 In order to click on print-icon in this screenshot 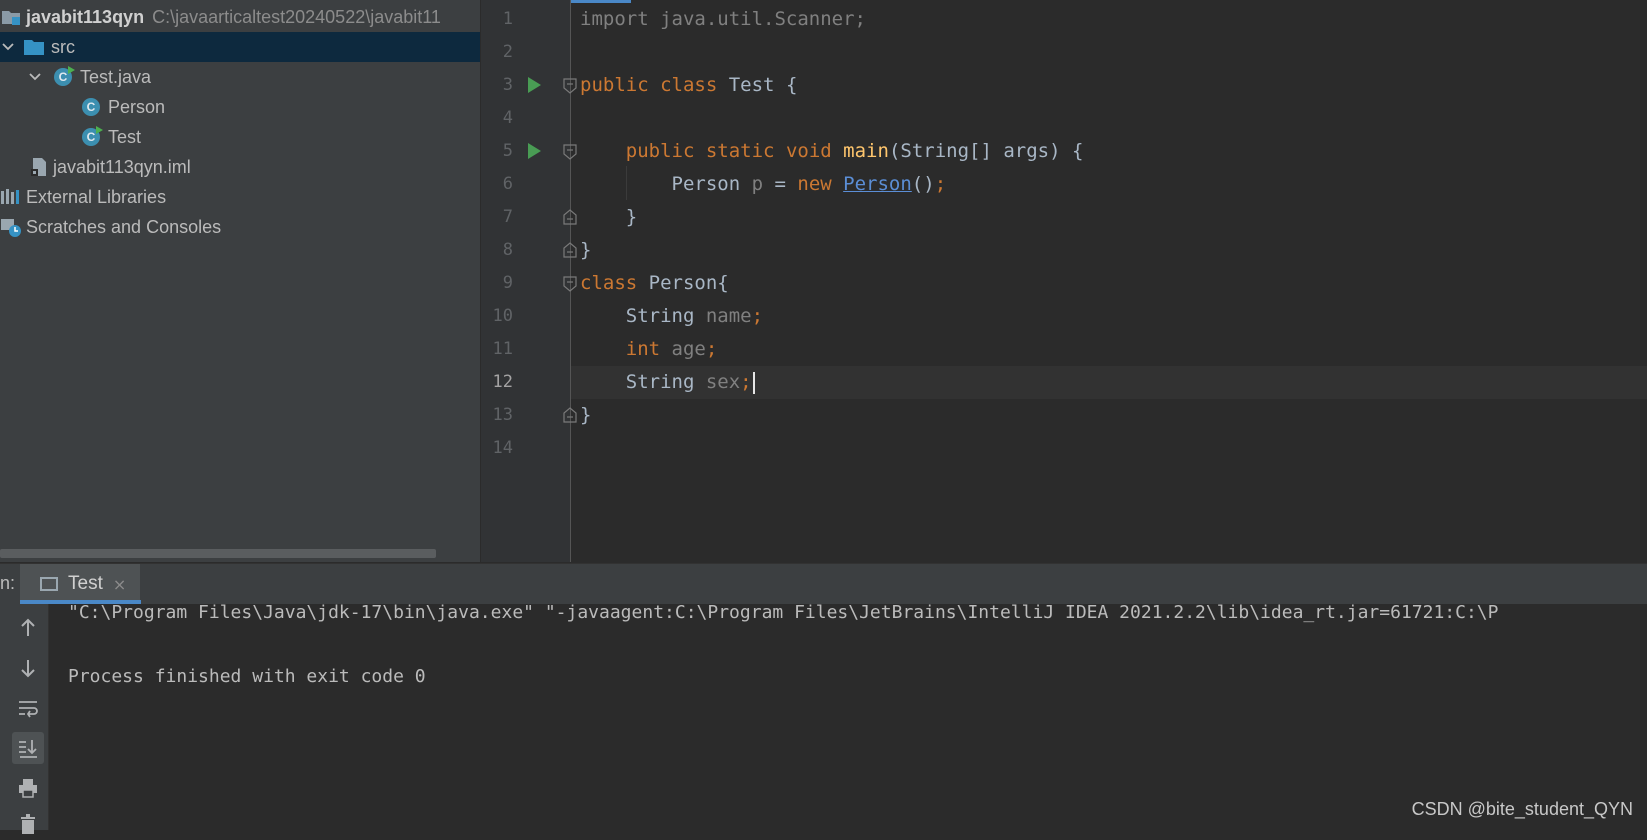, I will do `click(28, 788)`.